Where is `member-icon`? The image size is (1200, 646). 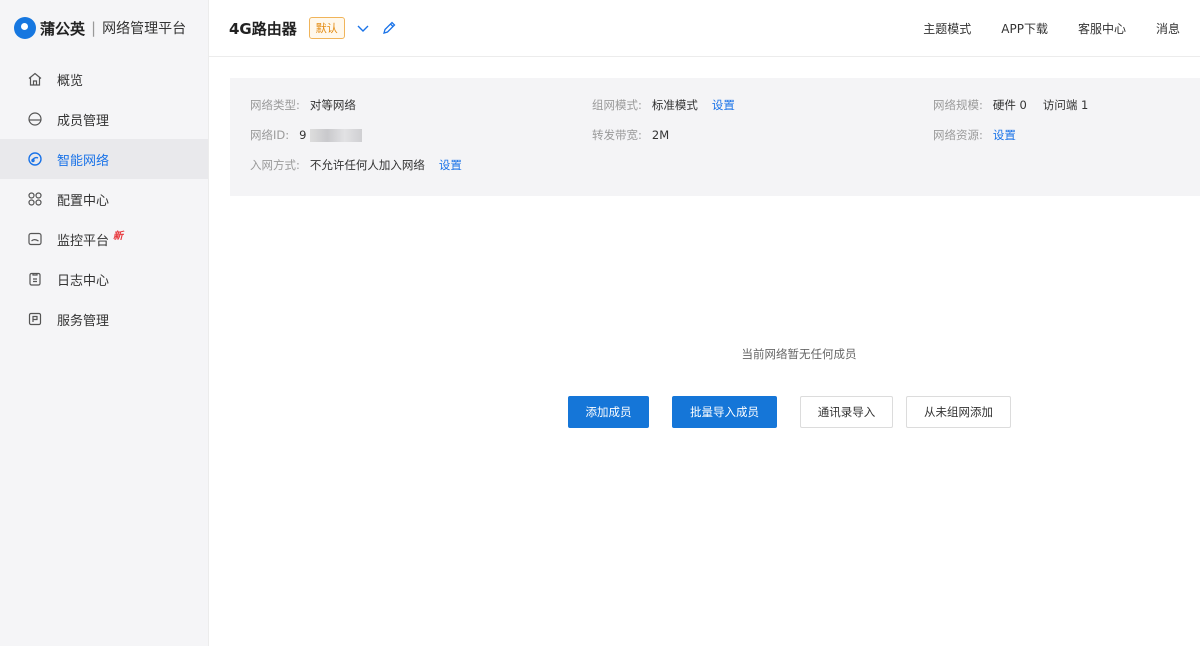
member-icon is located at coordinates (35, 119).